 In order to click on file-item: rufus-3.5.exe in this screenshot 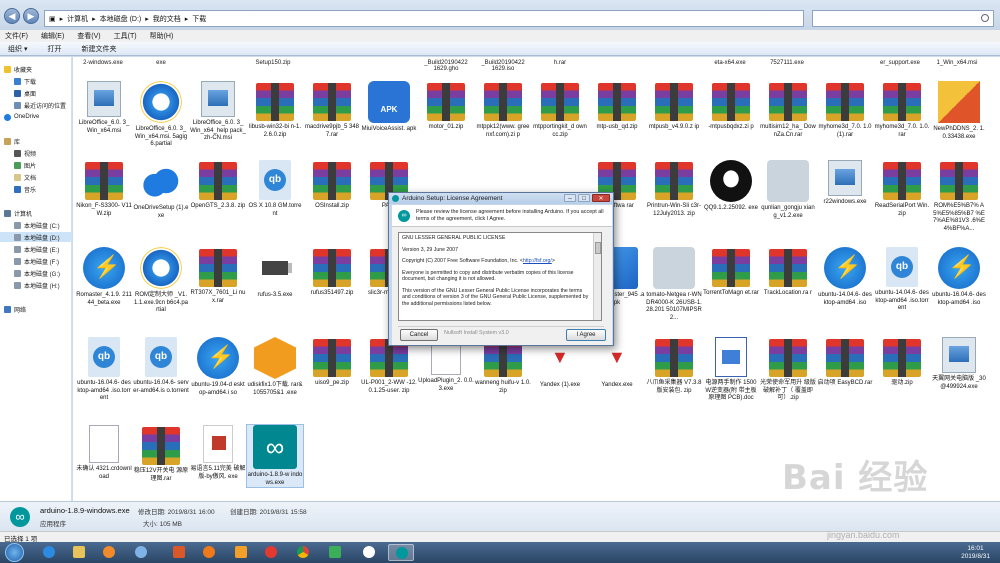, I will do `click(275, 273)`.